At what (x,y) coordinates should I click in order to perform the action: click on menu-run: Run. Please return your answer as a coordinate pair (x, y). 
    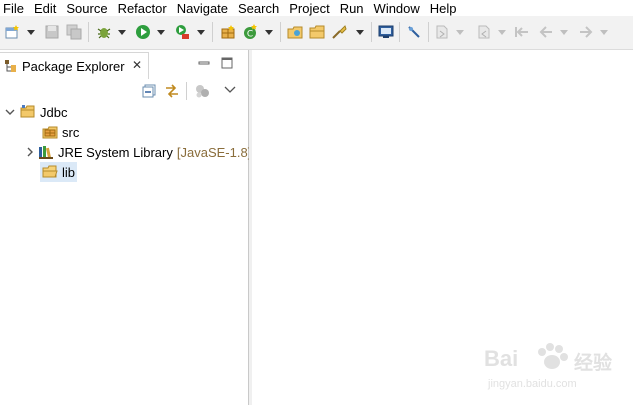
    Looking at the image, I should click on (353, 8).